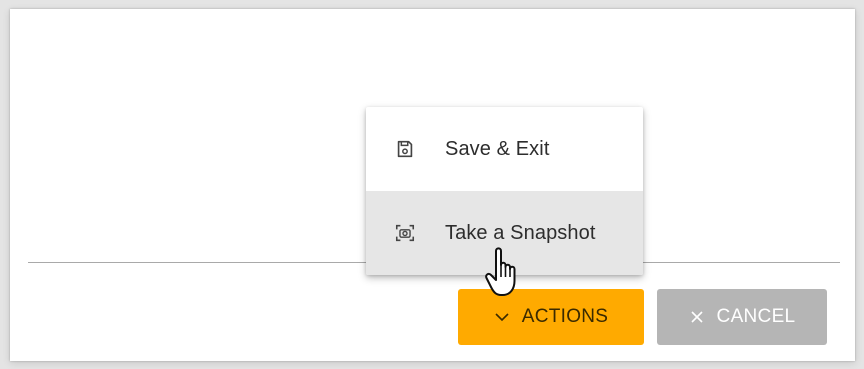 The image size is (864, 369). Describe the element at coordinates (696, 317) in the screenshot. I see `close-icon` at that location.